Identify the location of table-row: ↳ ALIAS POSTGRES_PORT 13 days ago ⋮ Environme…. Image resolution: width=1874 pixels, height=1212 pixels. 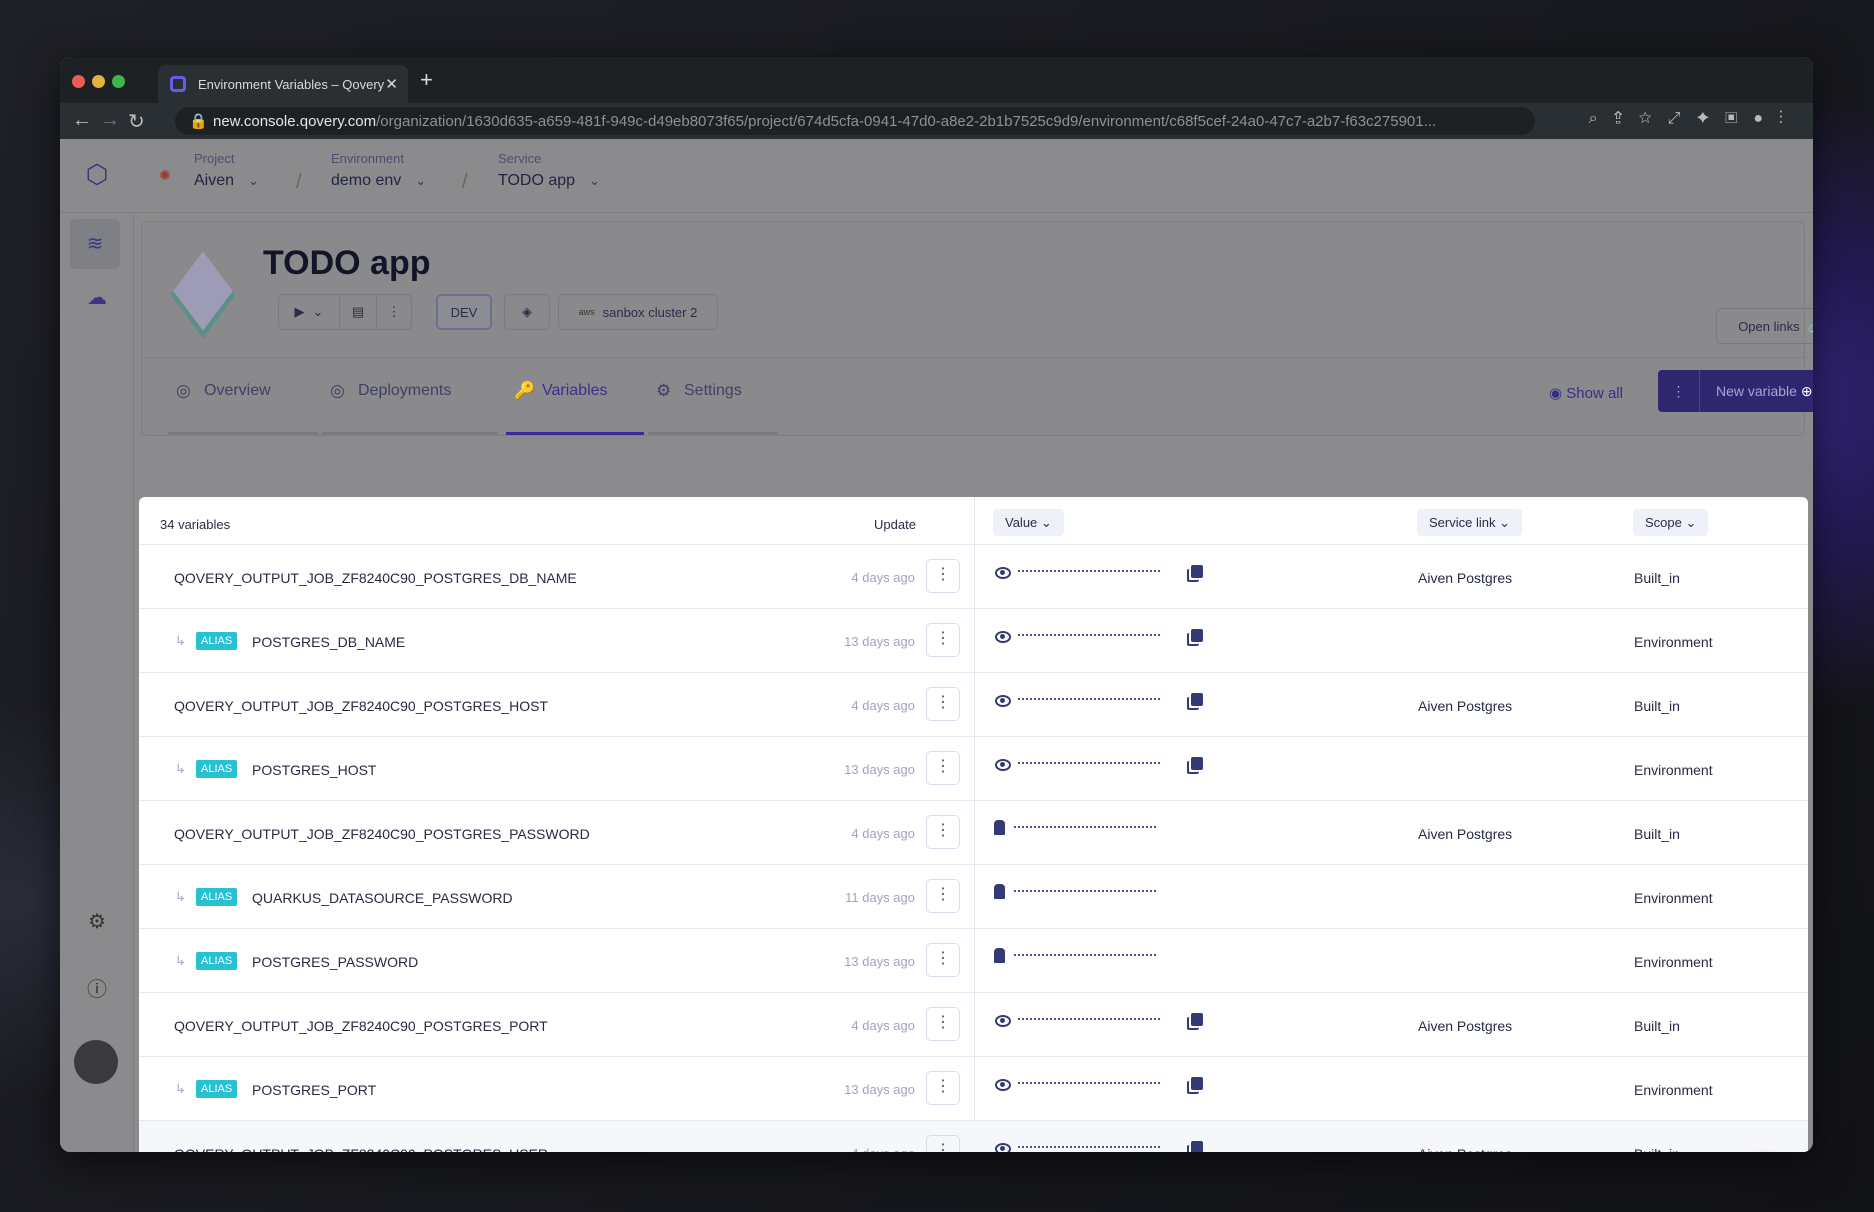
(973, 1089).